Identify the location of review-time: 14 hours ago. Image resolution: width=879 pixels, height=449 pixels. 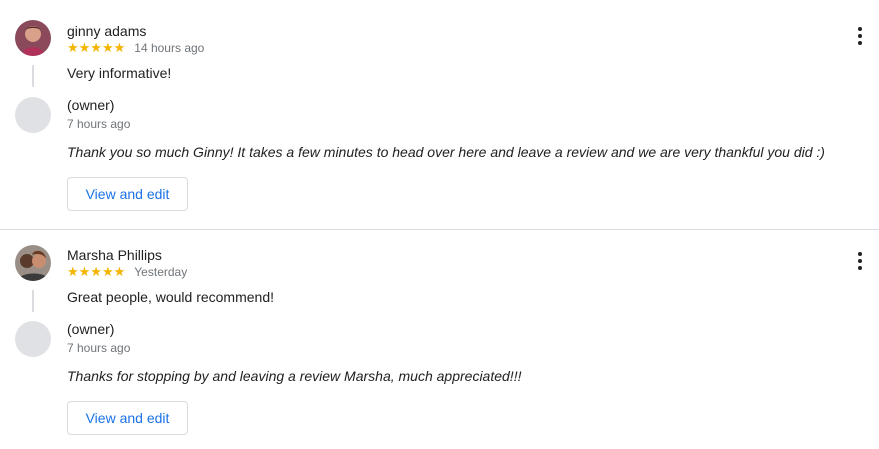
(169, 48).